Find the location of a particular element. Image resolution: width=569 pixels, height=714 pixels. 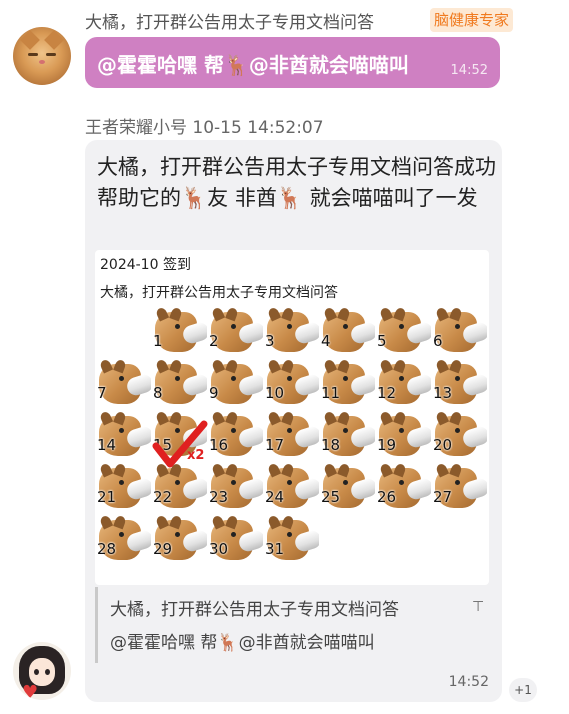

calendar-day: 3 is located at coordinates (291, 331).